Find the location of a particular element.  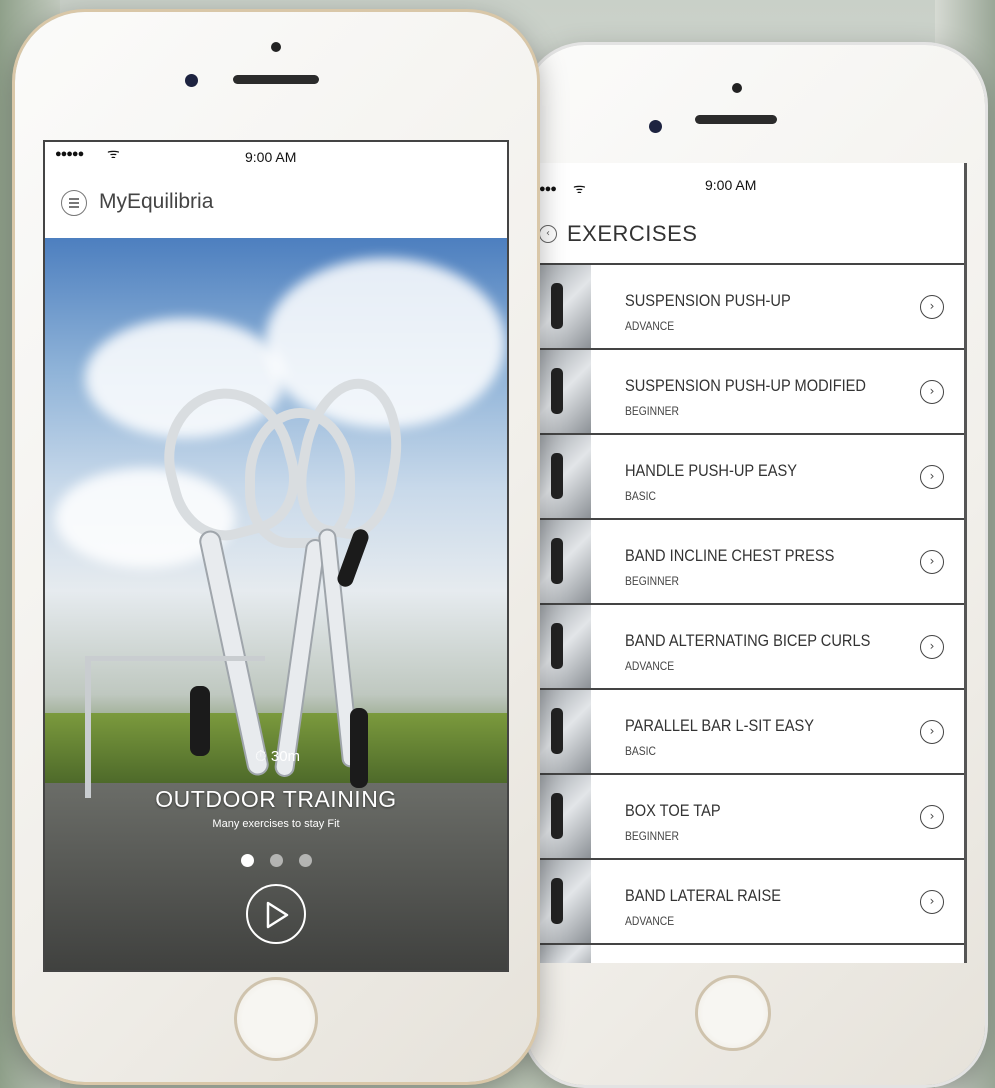

exercise-name: PARALLEL BAR L-SIT EASY is located at coordinates (720, 725).